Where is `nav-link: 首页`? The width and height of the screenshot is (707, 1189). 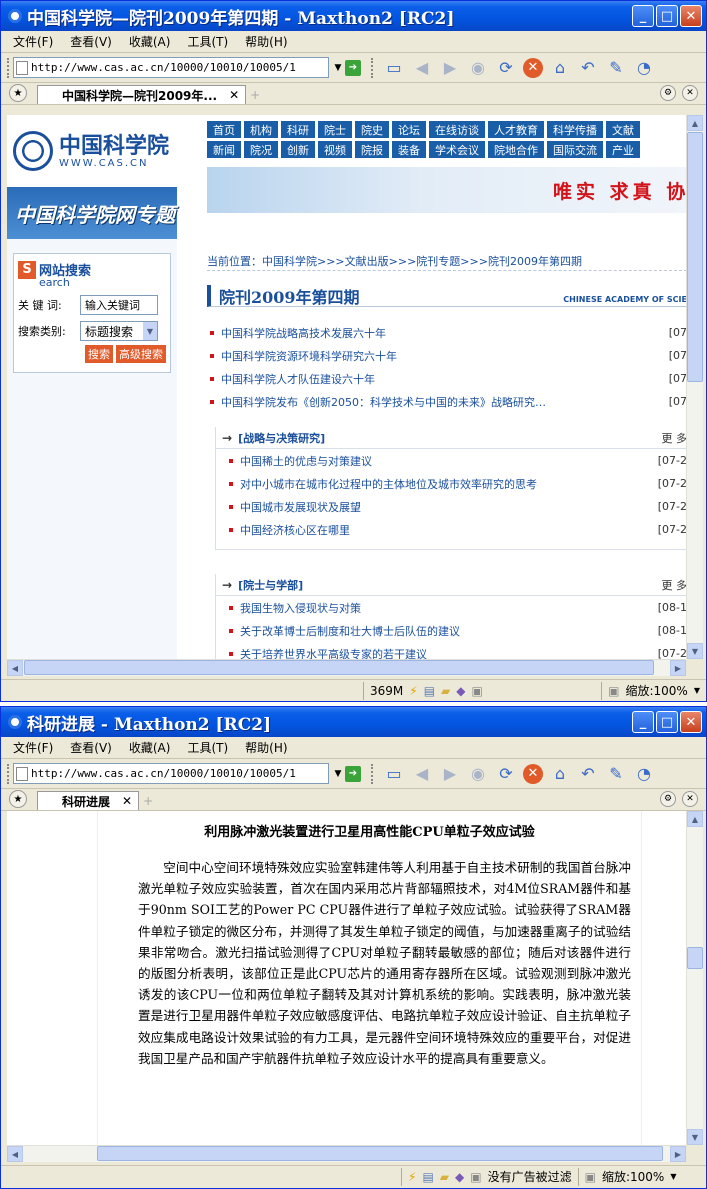
nav-link: 首页 is located at coordinates (224, 129).